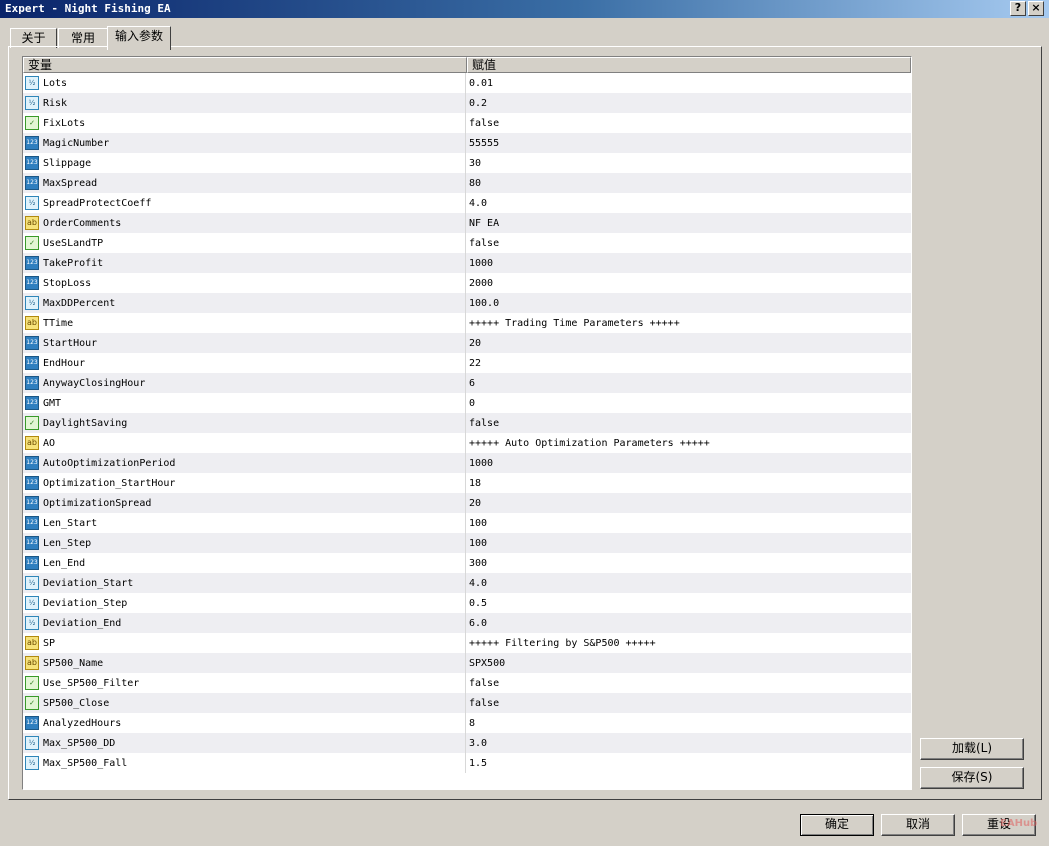 This screenshot has height=846, width=1049. I want to click on table-row: 123 EndHour 22, so click(467, 363).